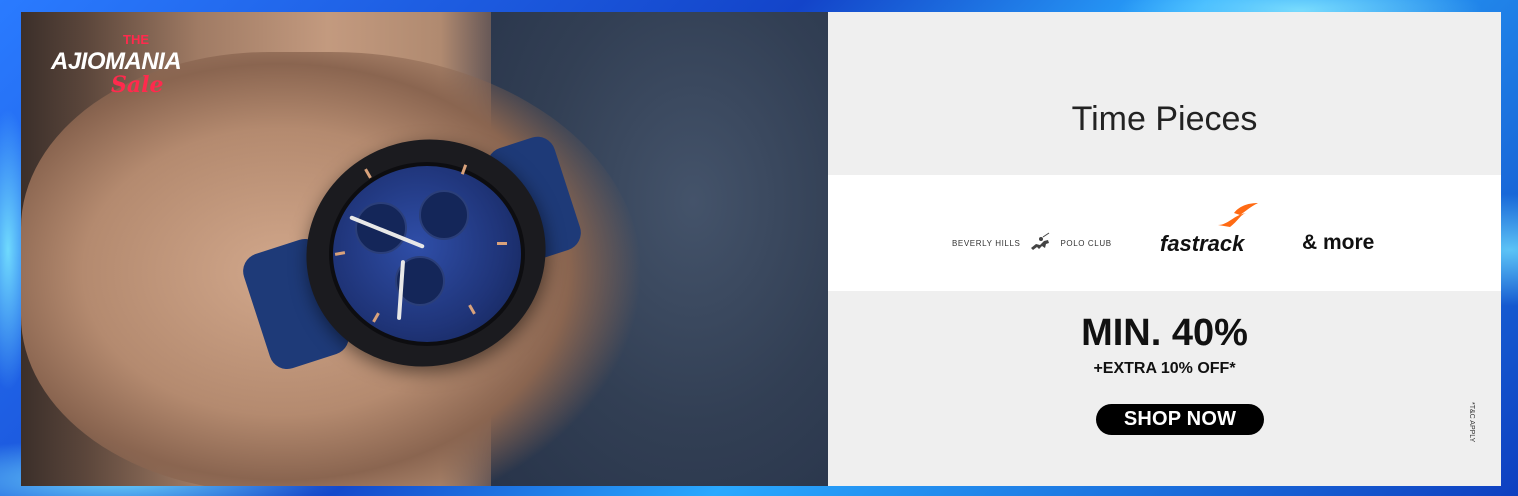 The height and width of the screenshot is (496, 1518). What do you see at coordinates (137, 65) in the screenshot?
I see `ajiomania-sale-logo: THE AJIOMANIA Sale` at bounding box center [137, 65].